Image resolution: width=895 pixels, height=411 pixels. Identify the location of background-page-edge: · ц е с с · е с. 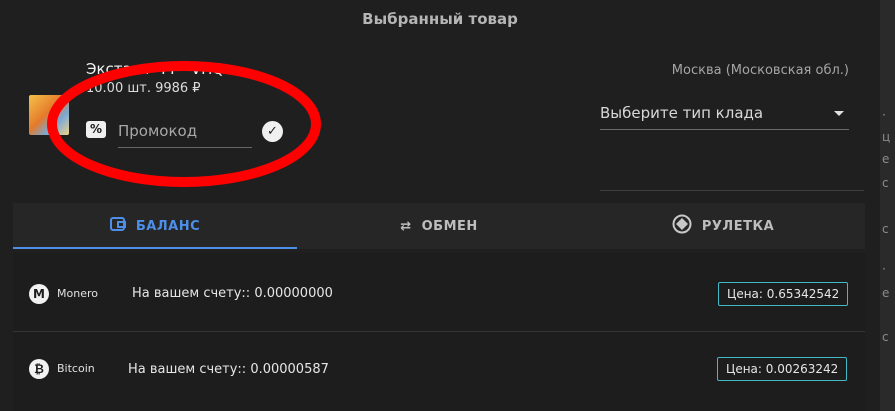
(887, 205).